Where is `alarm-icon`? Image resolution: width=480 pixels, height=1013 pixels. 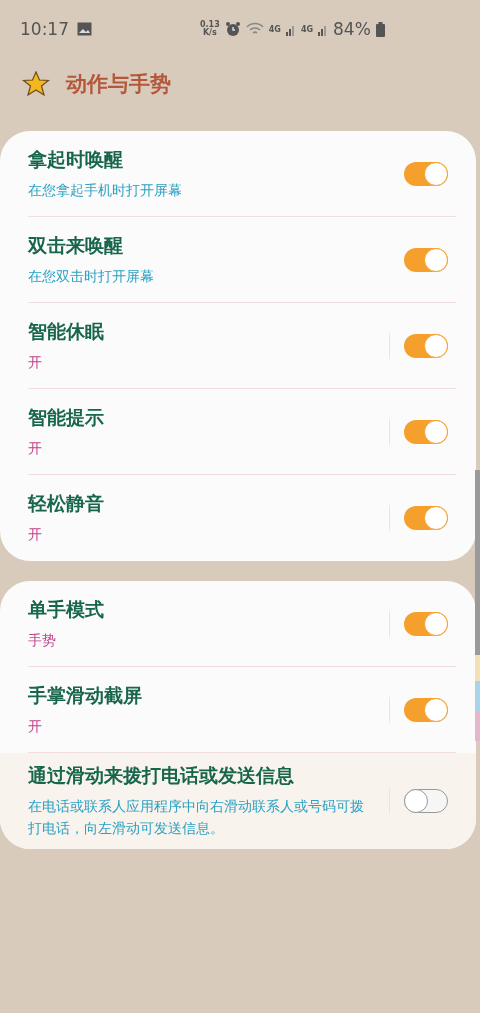
alarm-icon is located at coordinates (232, 29).